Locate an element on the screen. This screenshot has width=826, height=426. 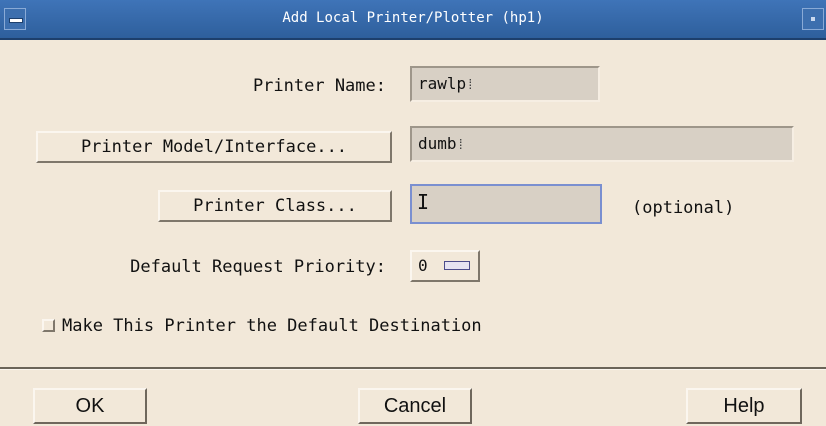
printer-model-value: dumb is located at coordinates (437, 143).